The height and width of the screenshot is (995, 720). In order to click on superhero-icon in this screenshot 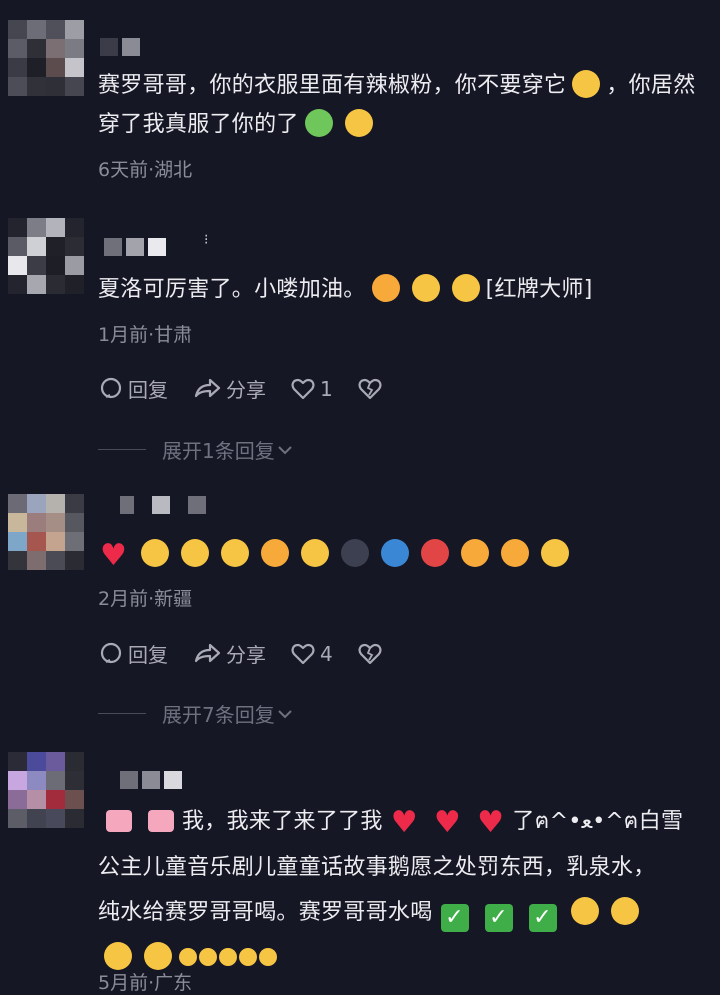, I will do `click(435, 553)`.